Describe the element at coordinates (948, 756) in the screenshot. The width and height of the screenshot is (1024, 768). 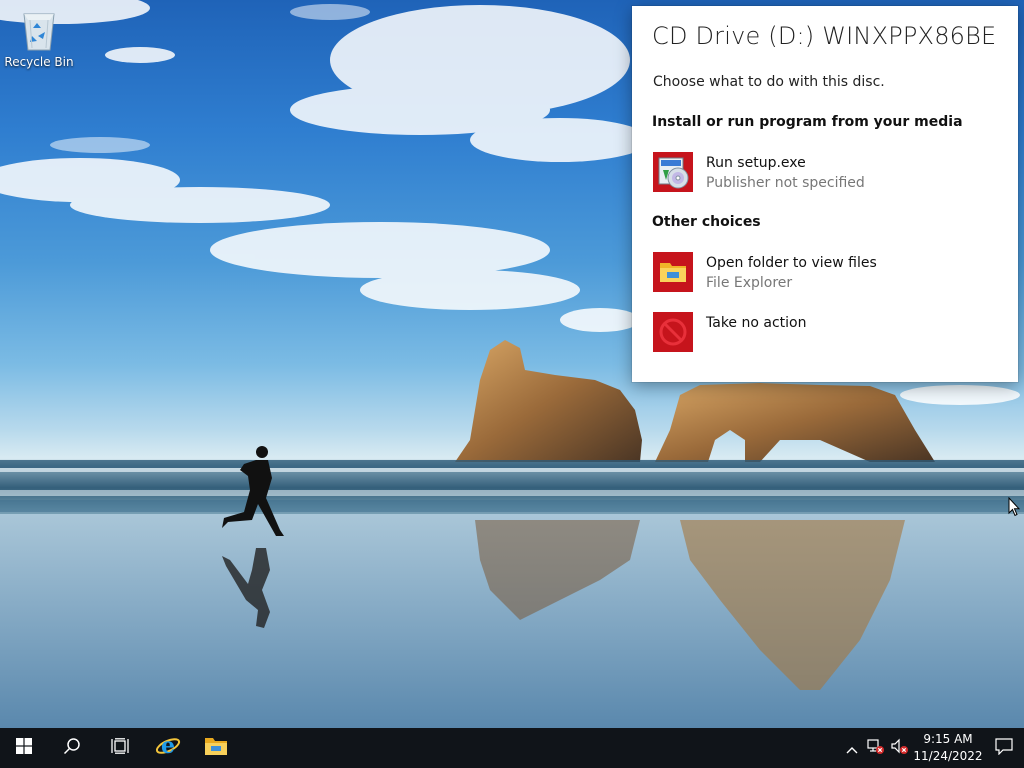
I see `clock-date: 11/24/2022` at that location.